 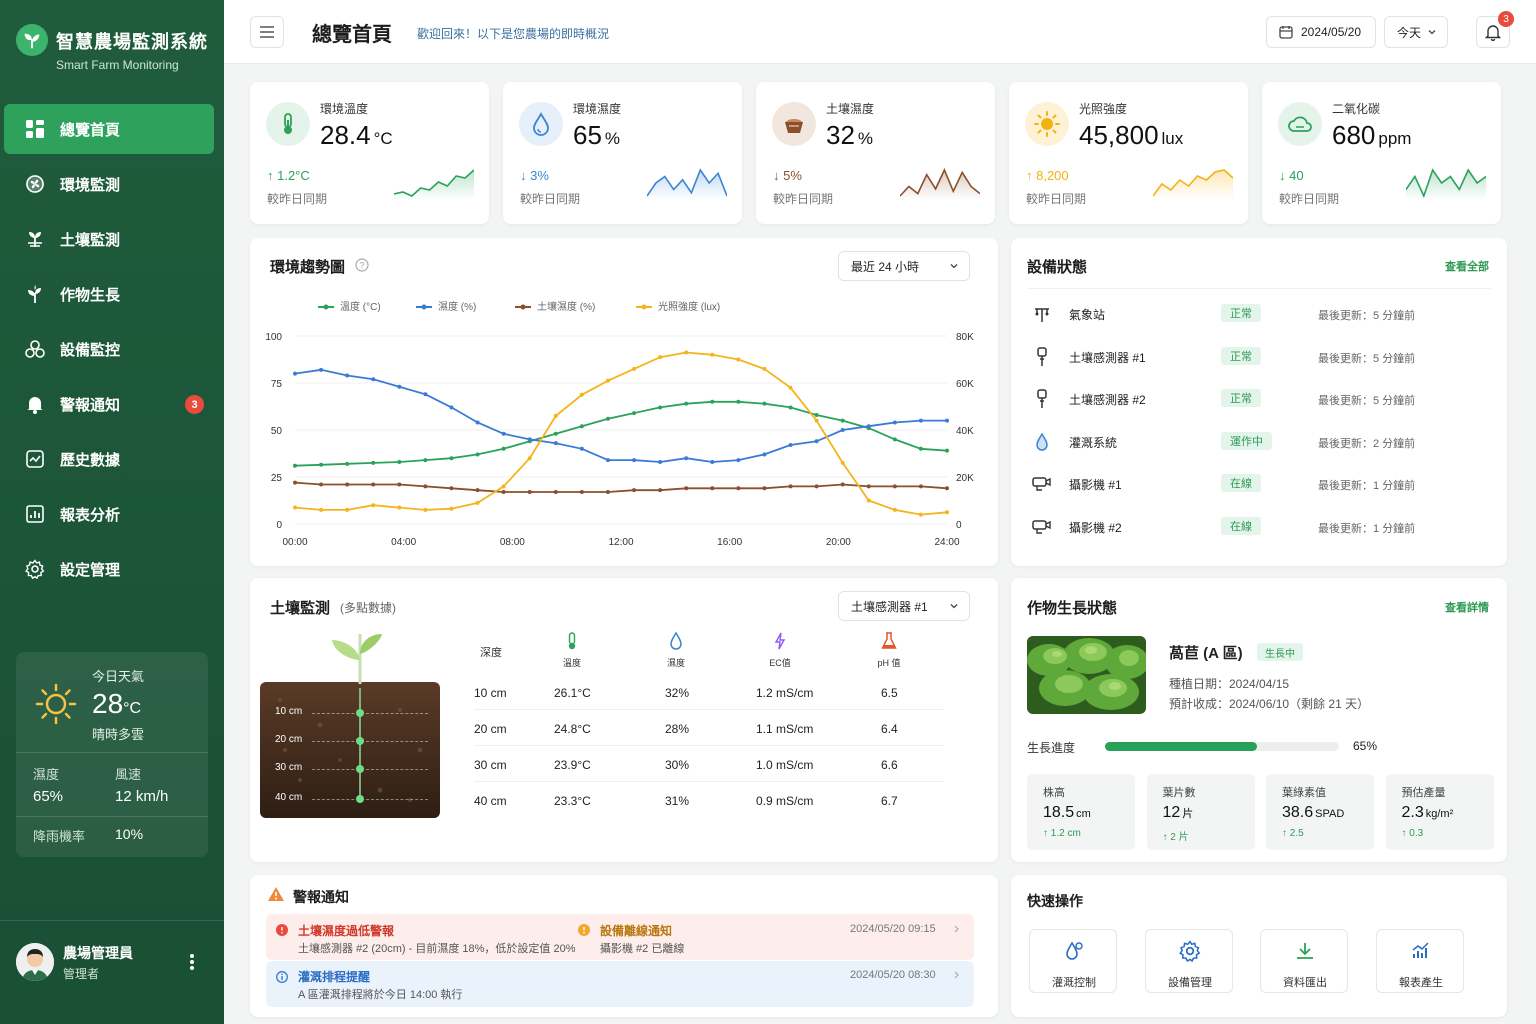 What do you see at coordinates (1055, 901) in the screenshot?
I see `quick-title: 快速操作` at bounding box center [1055, 901].